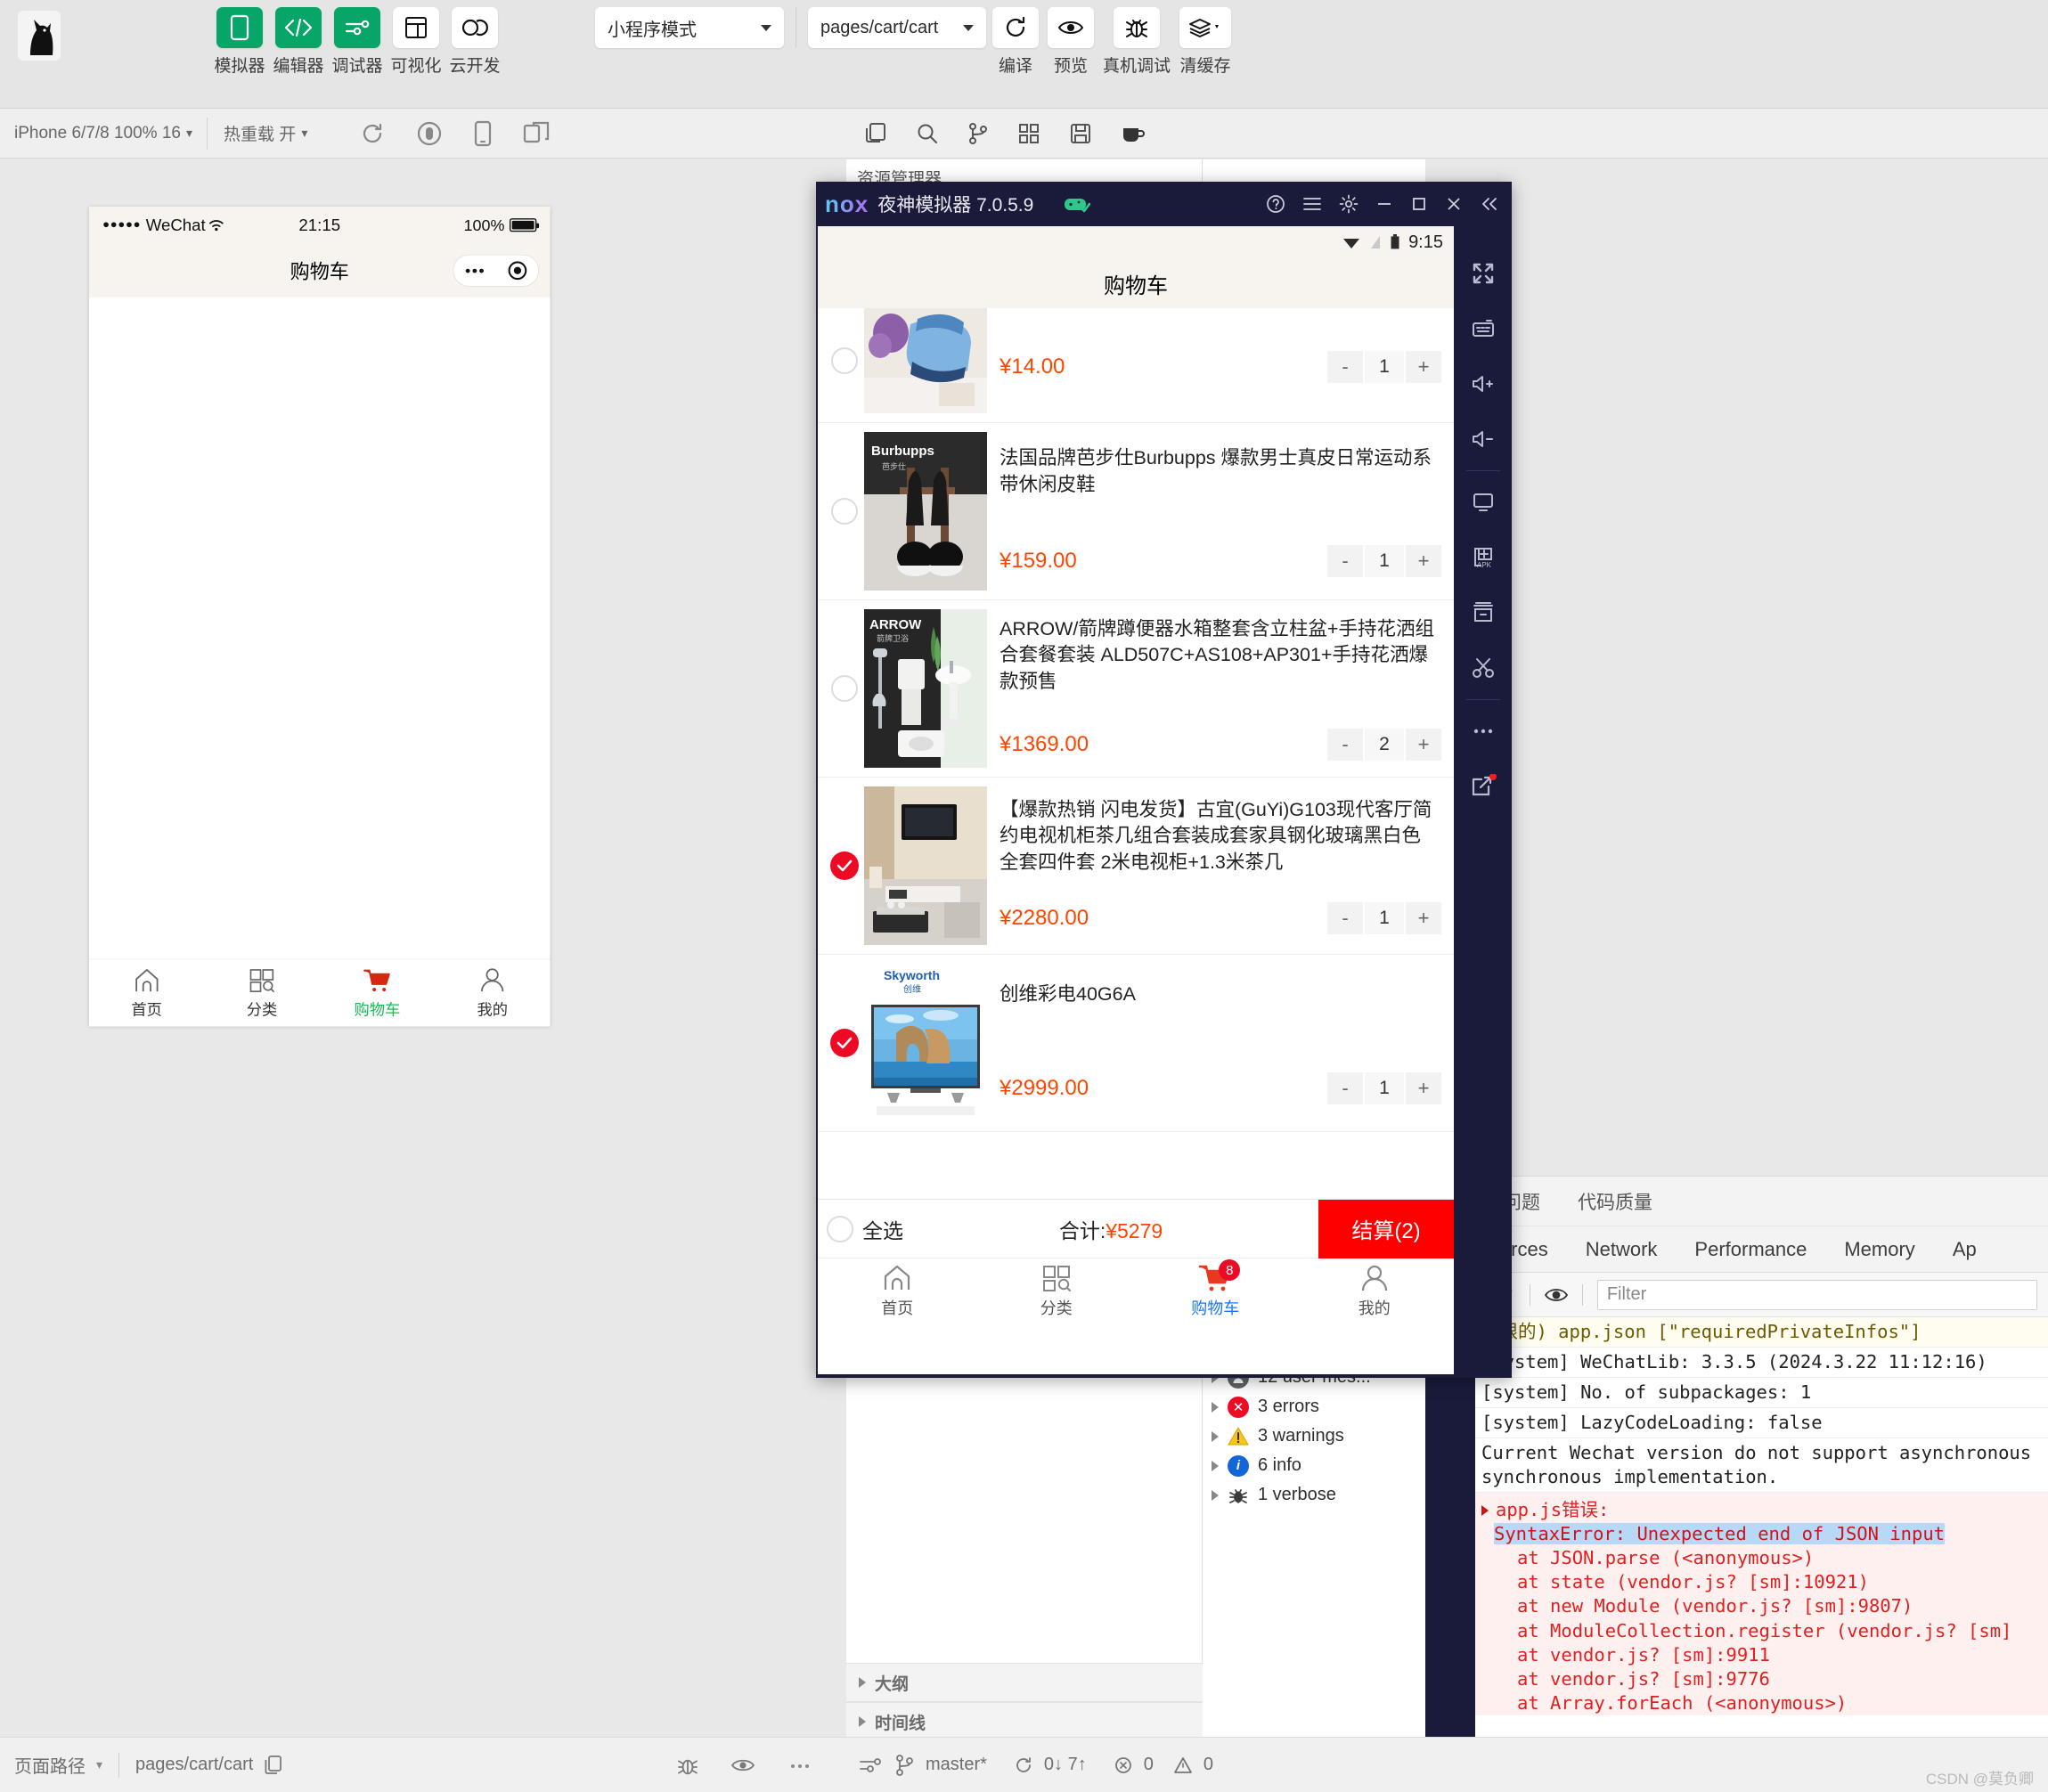  I want to click on menu-icon, so click(1312, 204).